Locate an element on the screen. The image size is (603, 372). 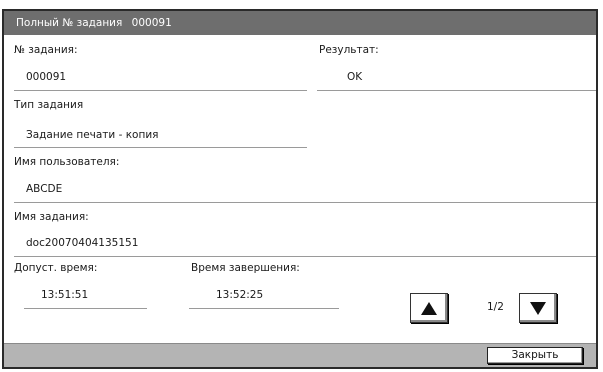
accept-time-label: Допуст. время: is located at coordinates (56, 268).